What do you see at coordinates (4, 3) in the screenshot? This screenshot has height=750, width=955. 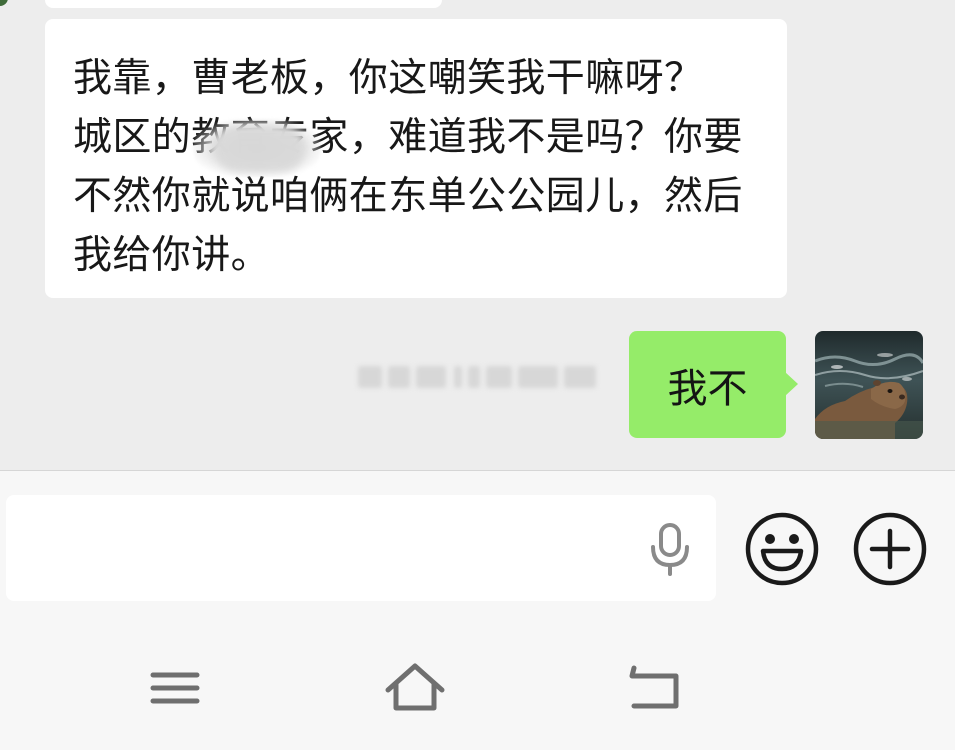 I see `previous-sender-avatar` at bounding box center [4, 3].